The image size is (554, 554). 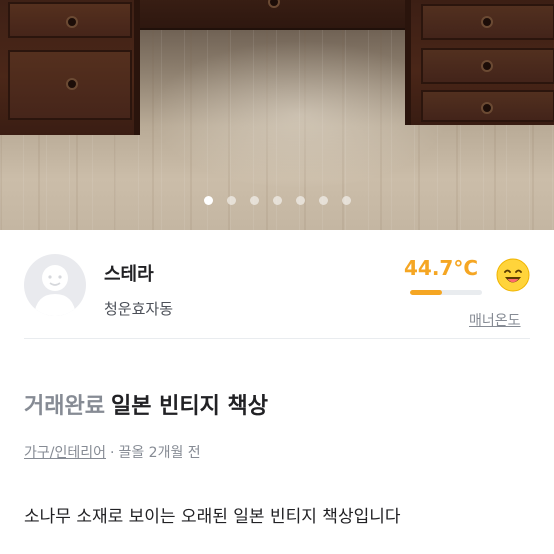 I want to click on default-avatar-icon, so click(x=55, y=290).